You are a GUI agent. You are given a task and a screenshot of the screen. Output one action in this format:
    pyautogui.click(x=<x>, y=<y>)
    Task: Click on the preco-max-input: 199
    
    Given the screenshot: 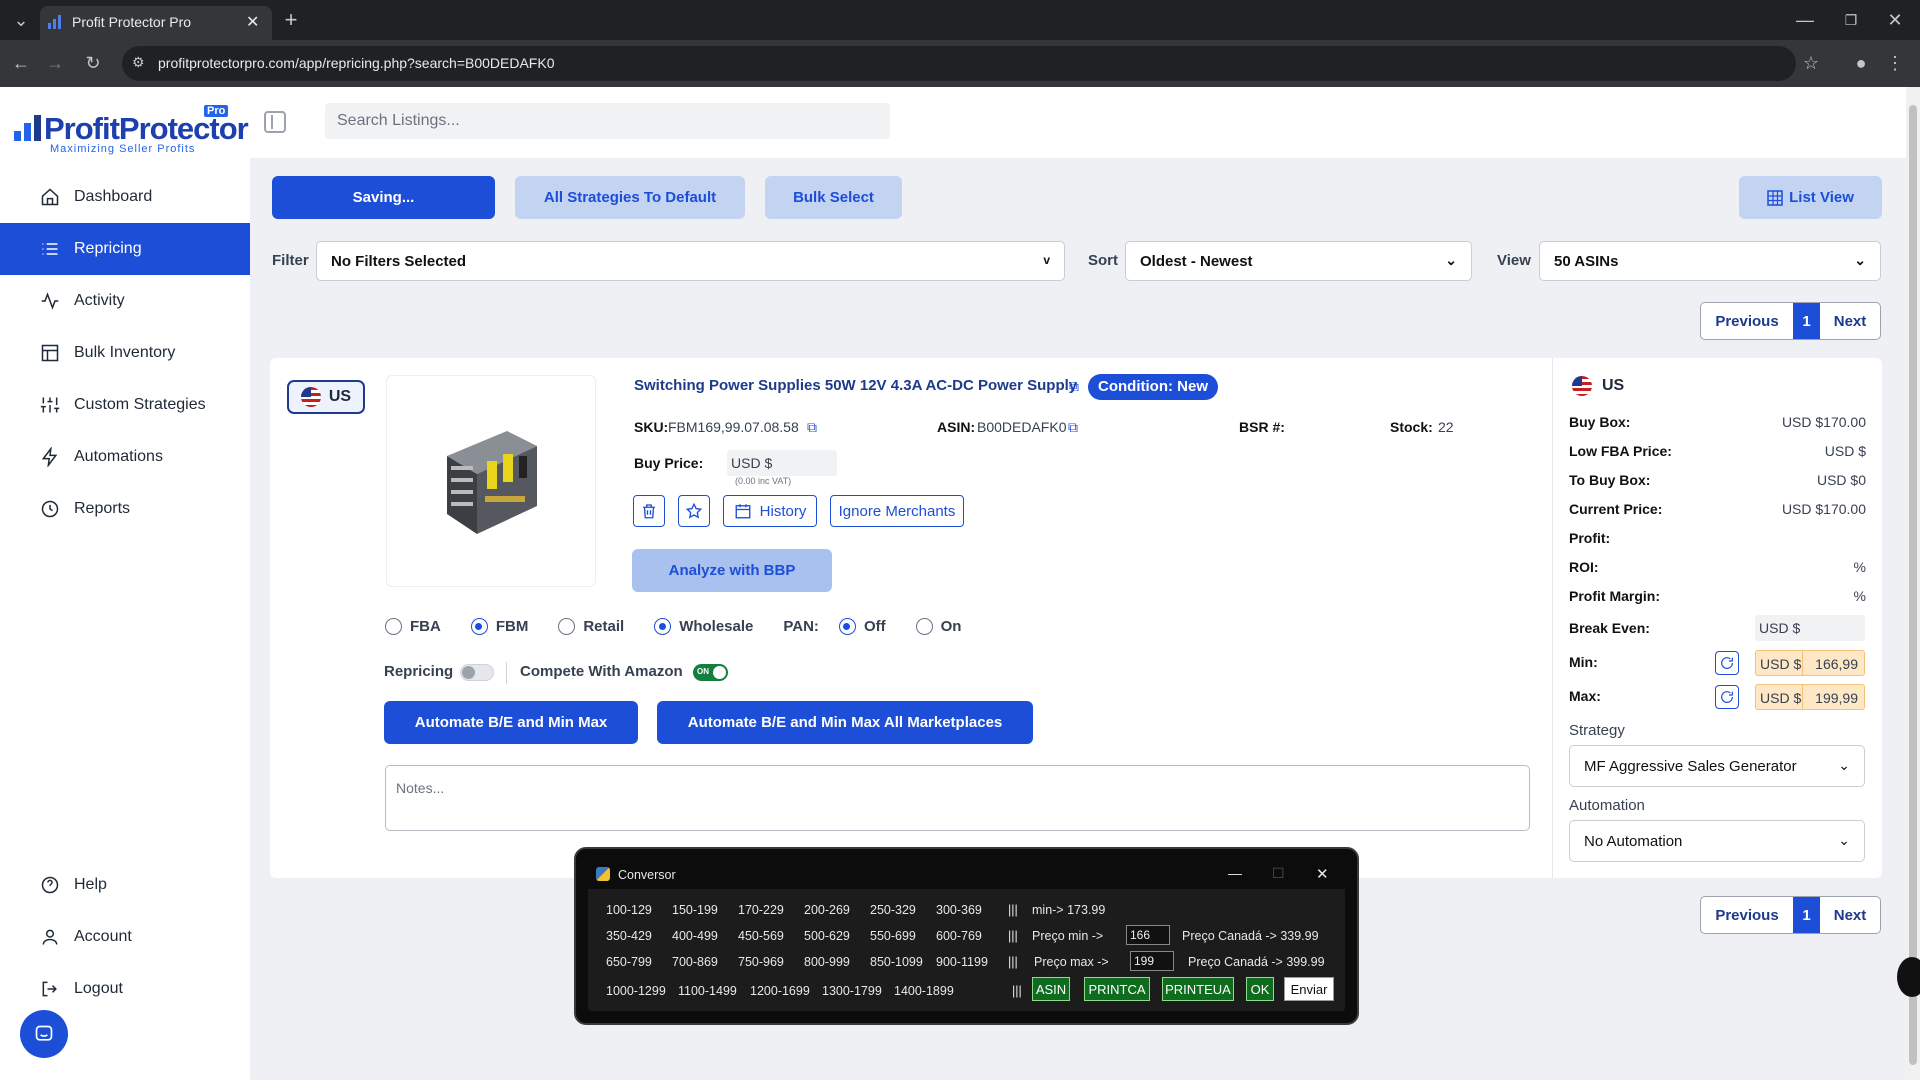 What is the action you would take?
    pyautogui.click(x=1152, y=961)
    